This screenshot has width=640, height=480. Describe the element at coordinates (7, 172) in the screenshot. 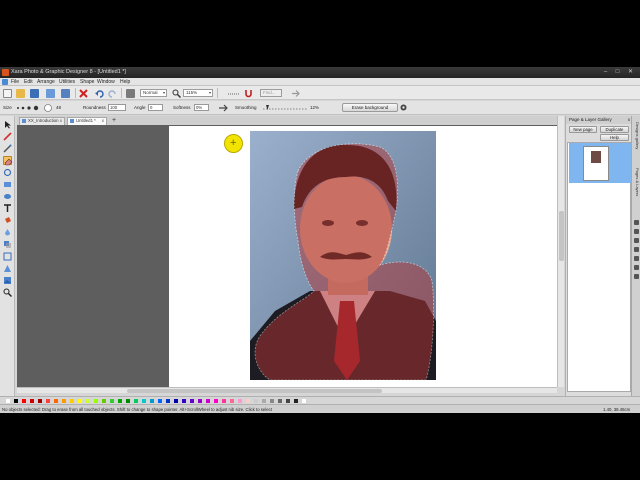

I see `shape-tool-icon` at that location.